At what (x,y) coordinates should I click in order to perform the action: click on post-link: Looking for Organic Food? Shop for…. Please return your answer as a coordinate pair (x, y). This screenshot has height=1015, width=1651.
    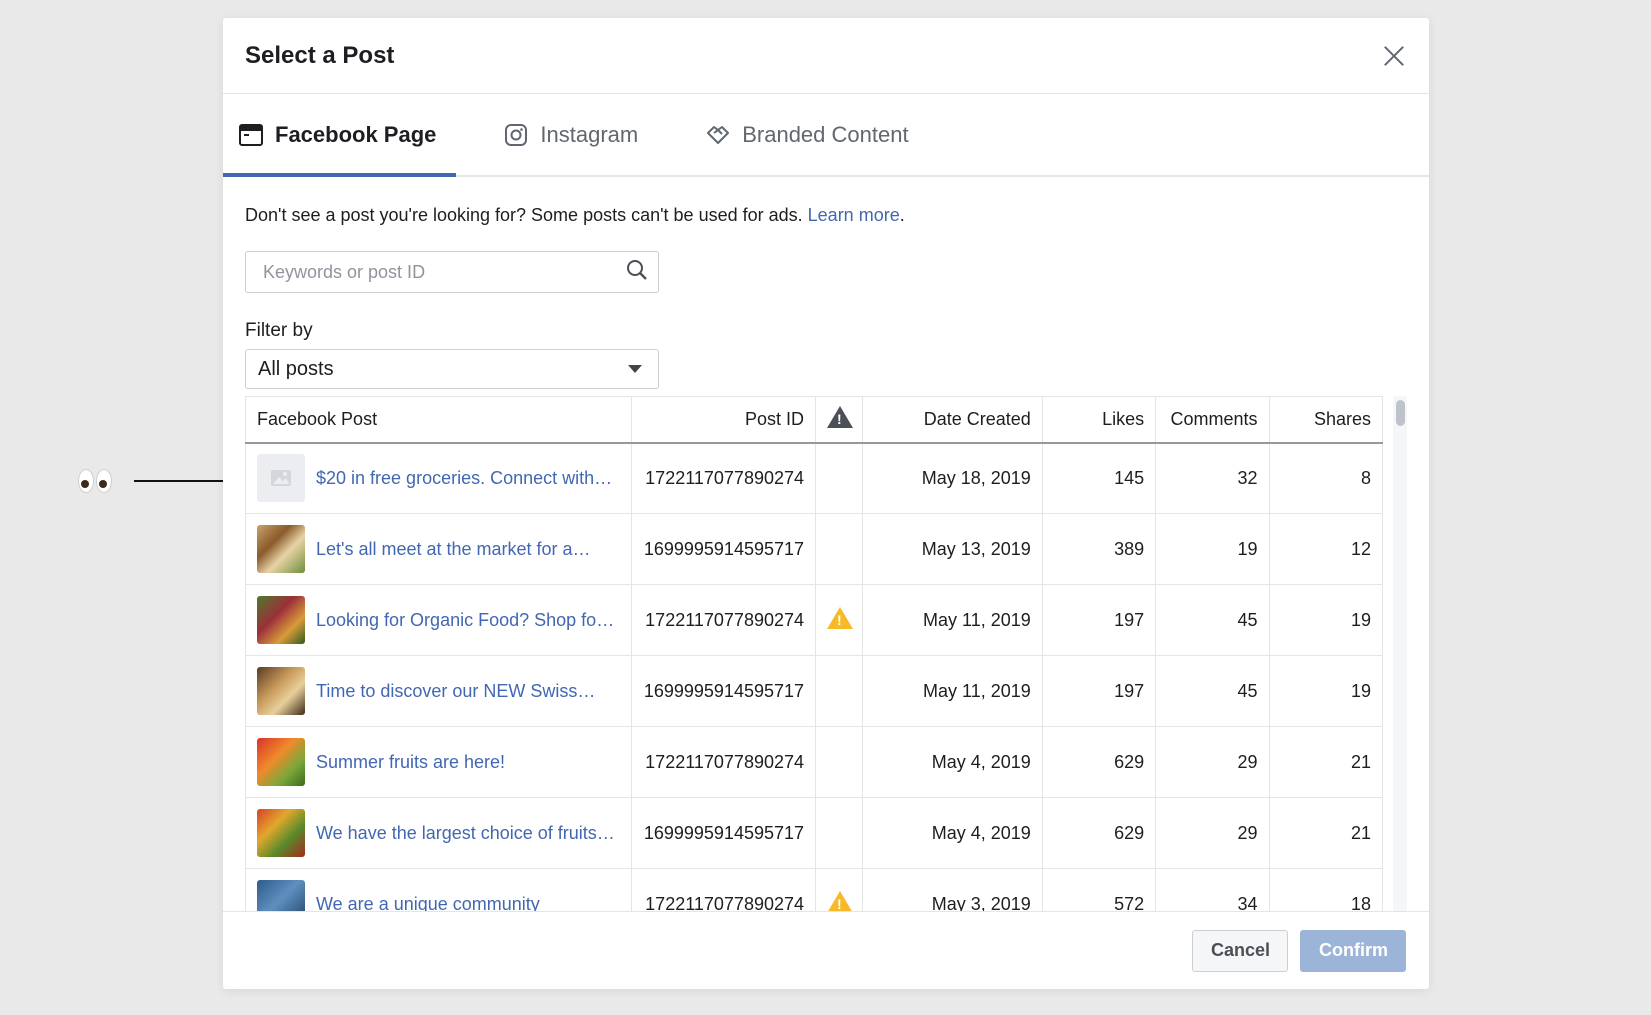
    Looking at the image, I should click on (468, 620).